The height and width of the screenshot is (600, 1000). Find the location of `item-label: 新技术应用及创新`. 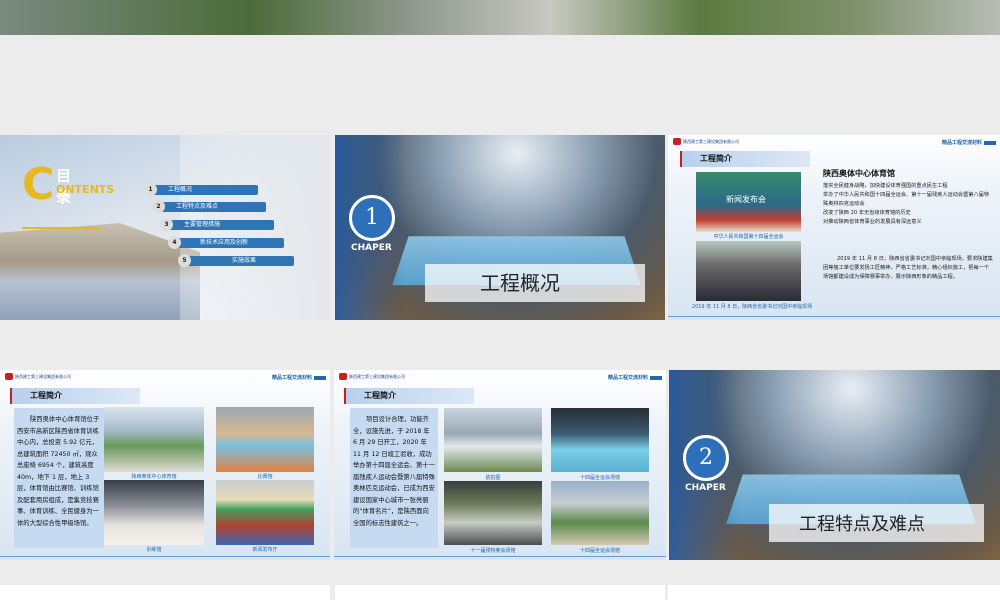

item-label: 新技术应用及创新 is located at coordinates (224, 242).